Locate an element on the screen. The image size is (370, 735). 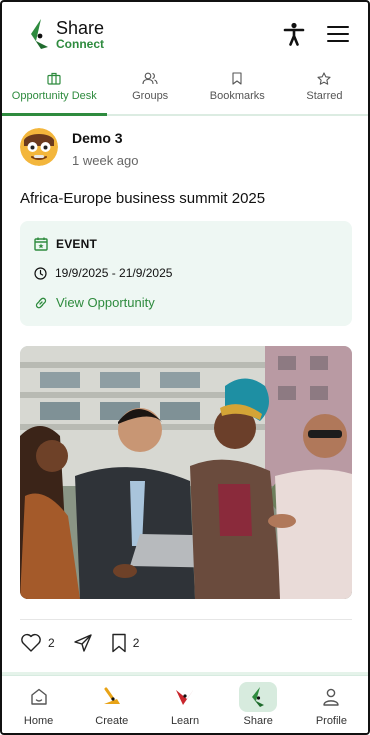
tab-groups: Groups is located at coordinates (150, 90).